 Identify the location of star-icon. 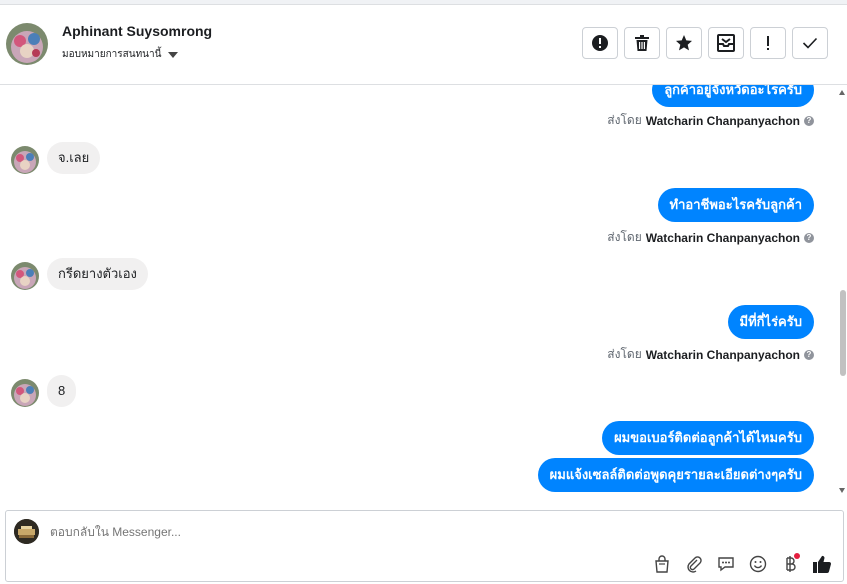
(684, 43).